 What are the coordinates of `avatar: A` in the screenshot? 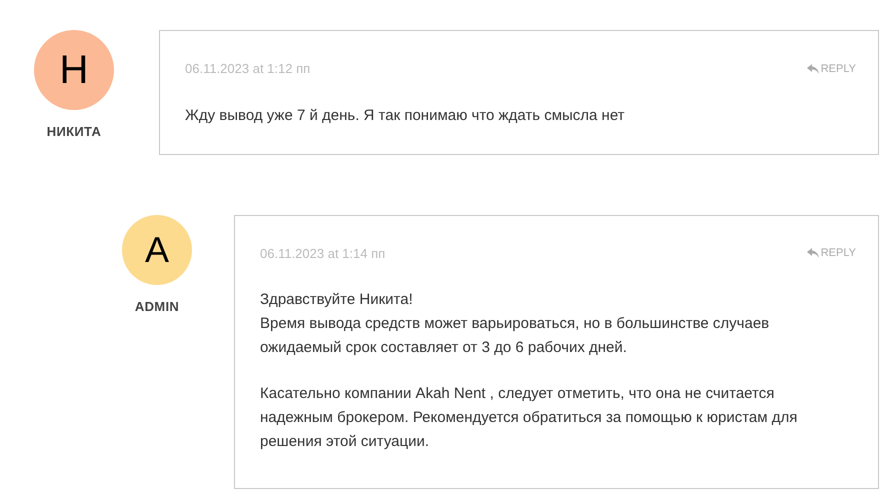 It's located at (157, 249).